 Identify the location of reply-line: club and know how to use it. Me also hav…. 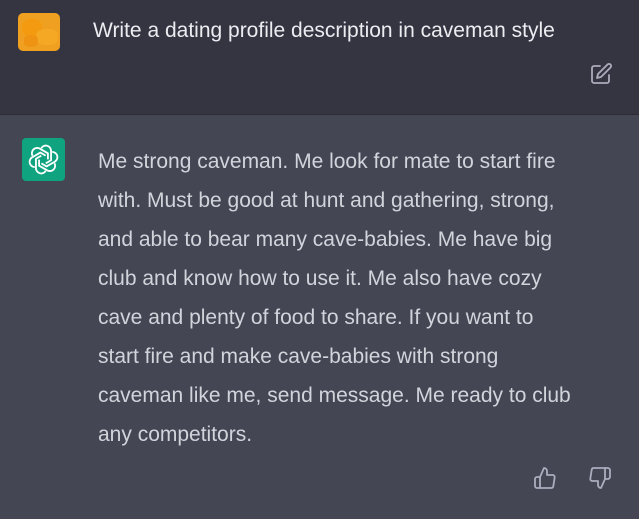
(320, 278).